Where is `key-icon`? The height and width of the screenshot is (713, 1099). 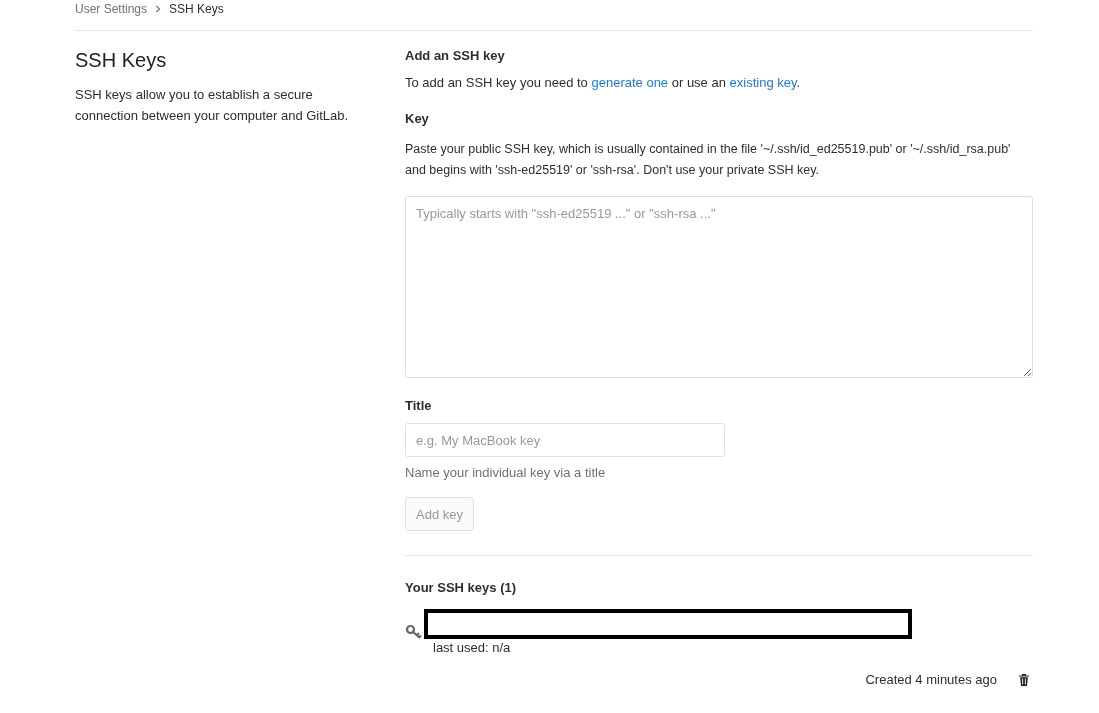 key-icon is located at coordinates (414, 632).